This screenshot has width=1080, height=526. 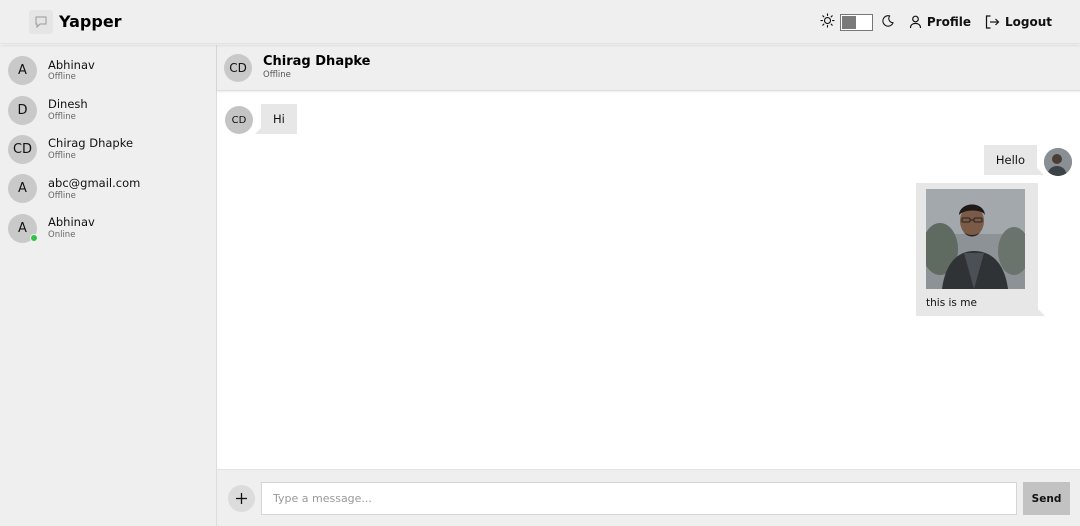 I want to click on theme-toggle-knob, so click(x=848, y=22).